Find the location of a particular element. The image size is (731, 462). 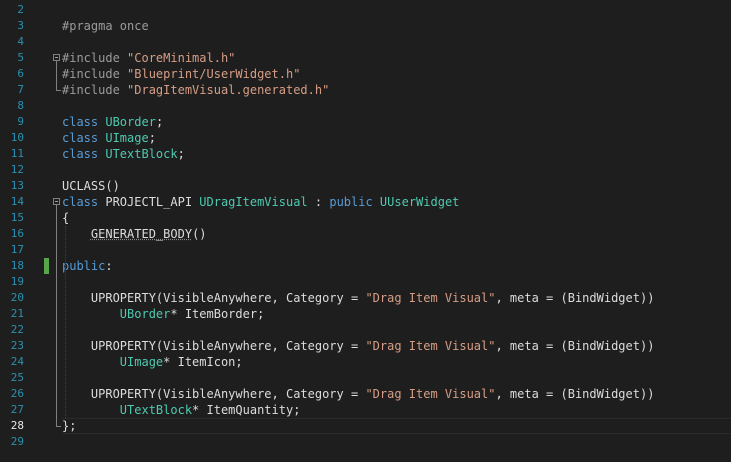

code-line: class UImage; is located at coordinates (109, 138).